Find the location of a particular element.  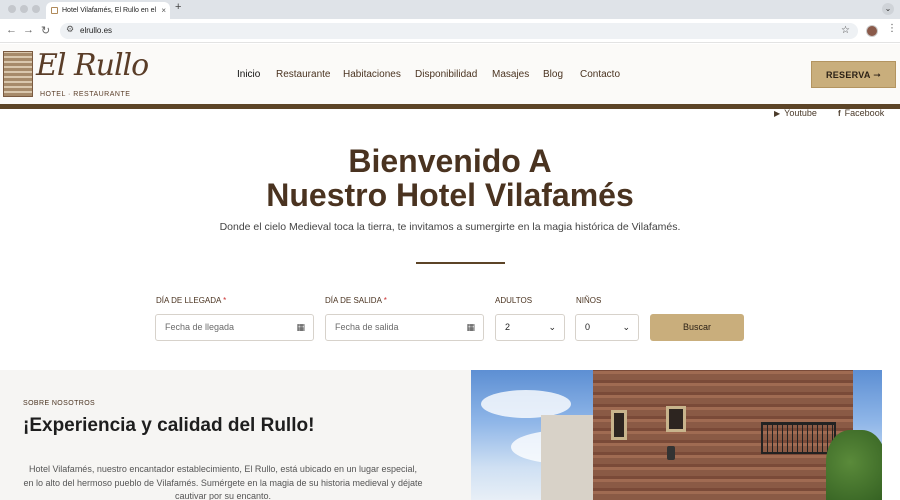

about-title: ¡Experiencia y calidad del Rullo! is located at coordinates (169, 425).